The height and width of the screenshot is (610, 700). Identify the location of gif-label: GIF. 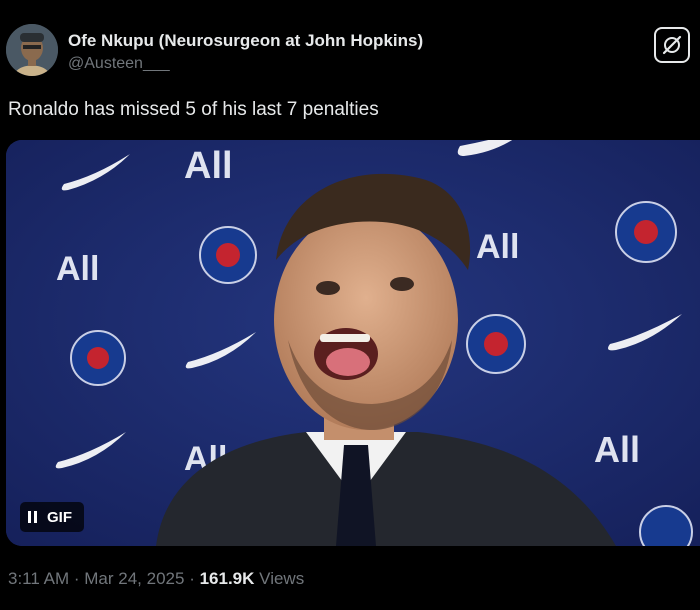
(59, 517).